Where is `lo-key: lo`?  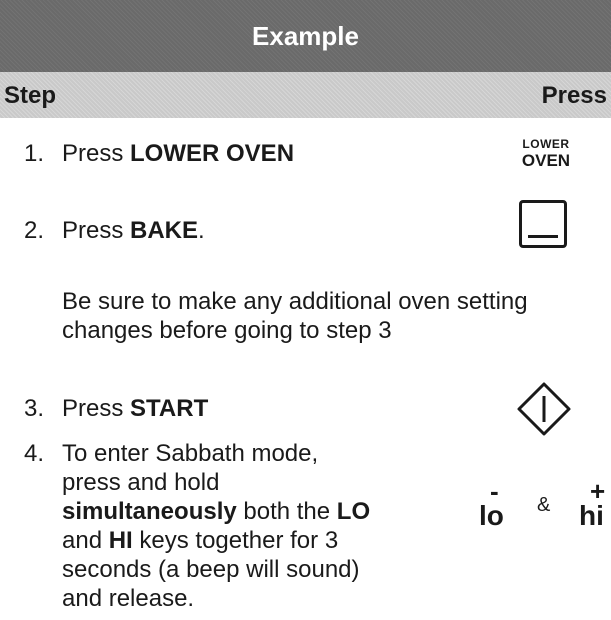
lo-key: lo is located at coordinates (491, 516).